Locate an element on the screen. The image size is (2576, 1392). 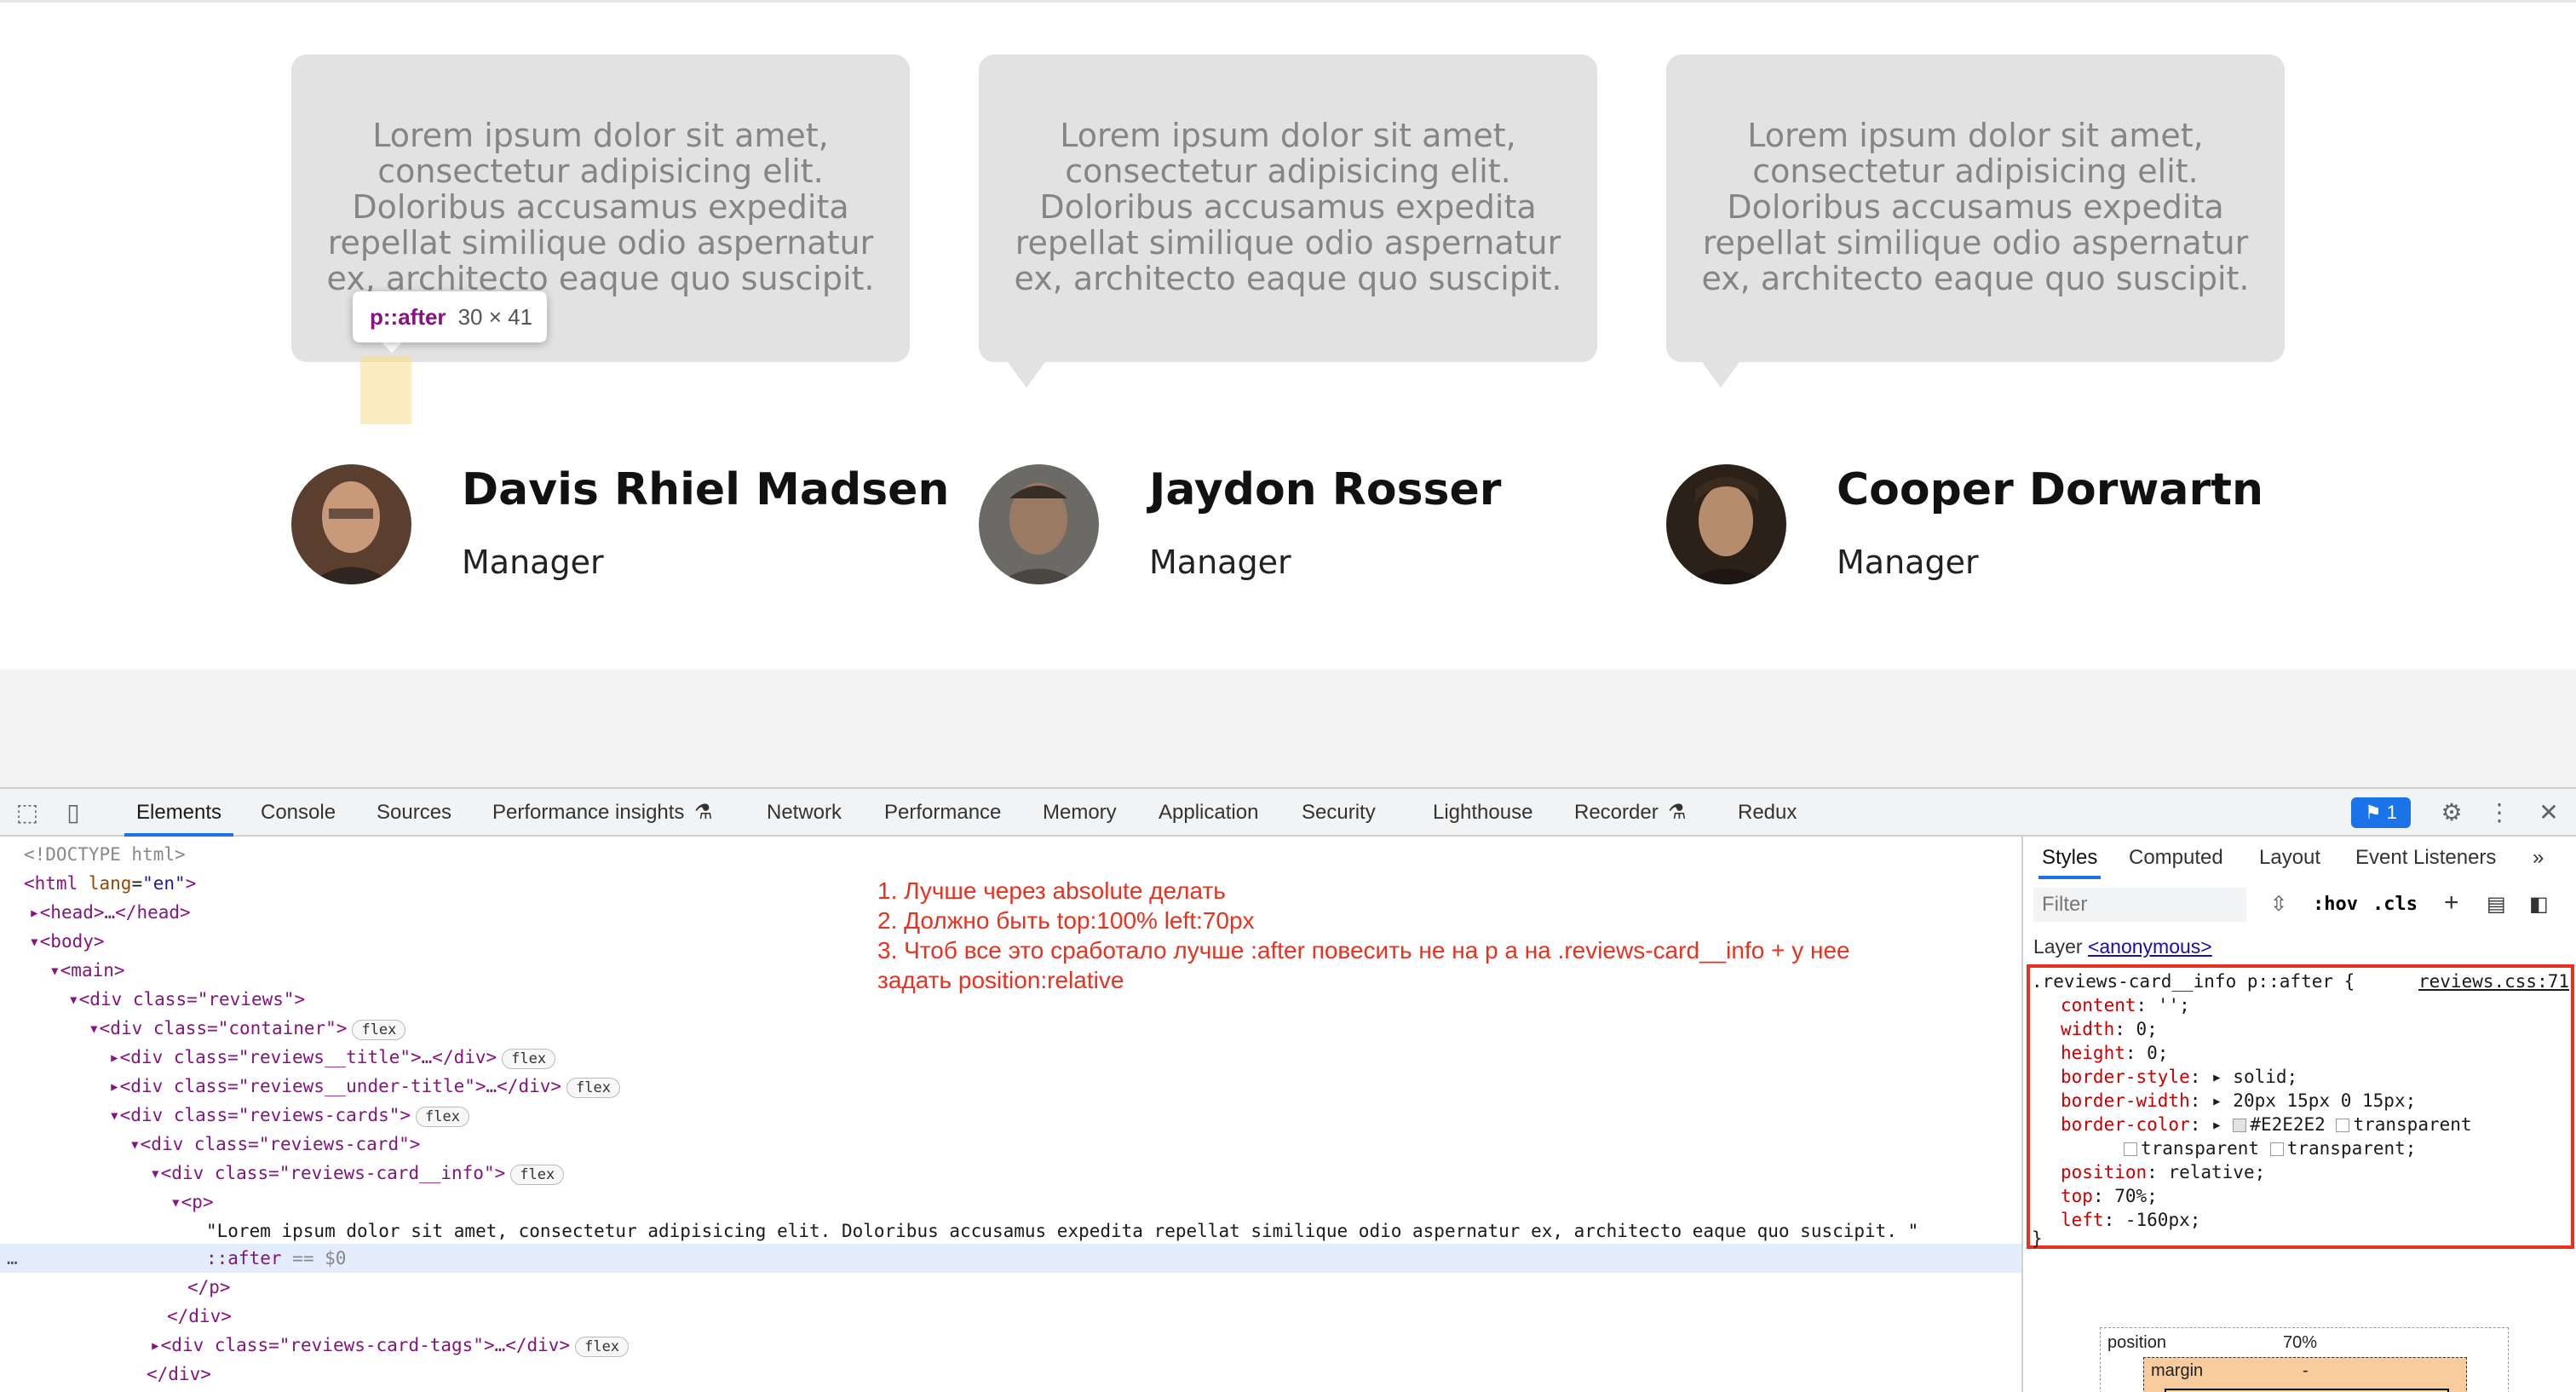
cls-button: .cls is located at coordinates (2395, 905).